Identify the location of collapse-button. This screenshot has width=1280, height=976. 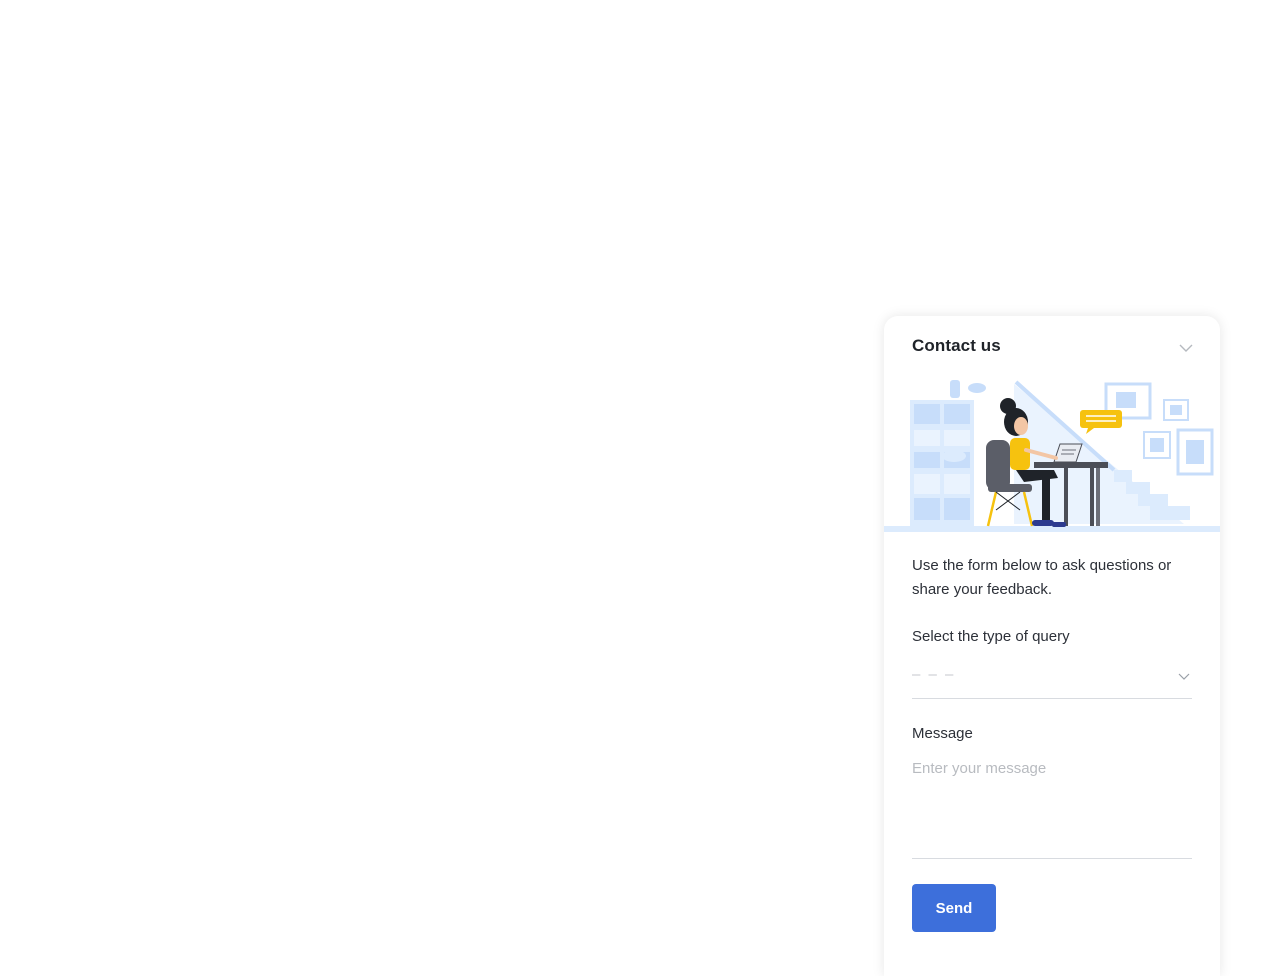
(1186, 348).